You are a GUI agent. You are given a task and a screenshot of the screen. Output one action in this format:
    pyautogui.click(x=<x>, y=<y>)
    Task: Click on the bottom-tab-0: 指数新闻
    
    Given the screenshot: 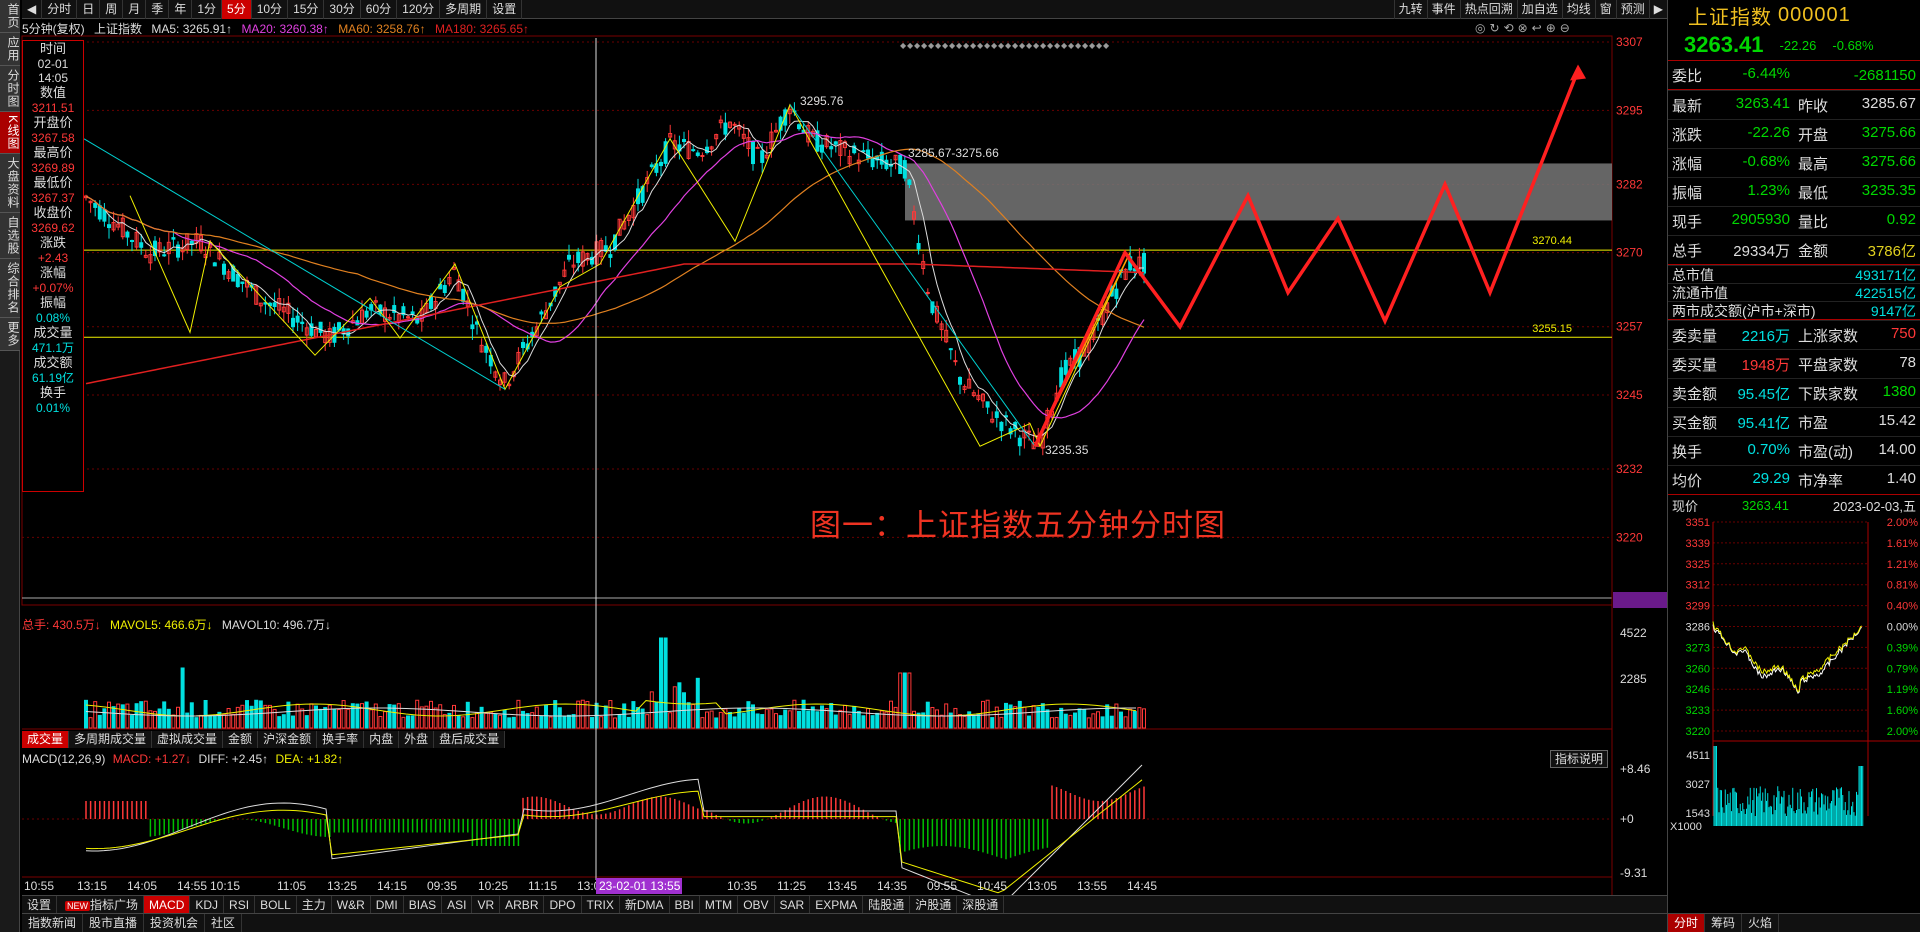 What is the action you would take?
    pyautogui.click(x=53, y=923)
    